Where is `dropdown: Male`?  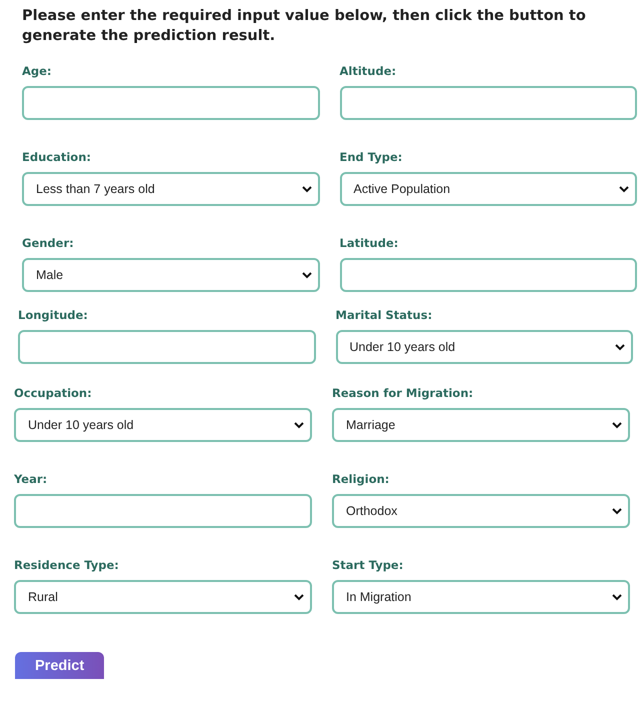 dropdown: Male is located at coordinates (171, 275).